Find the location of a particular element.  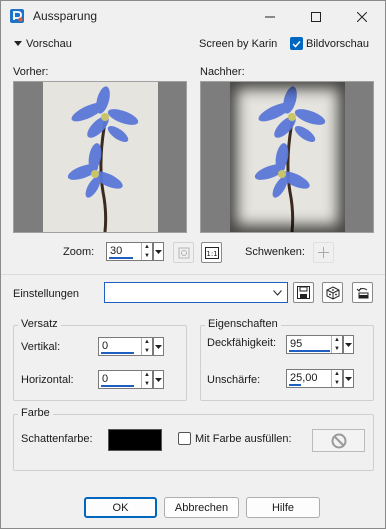

save-icon is located at coordinates (303, 292).